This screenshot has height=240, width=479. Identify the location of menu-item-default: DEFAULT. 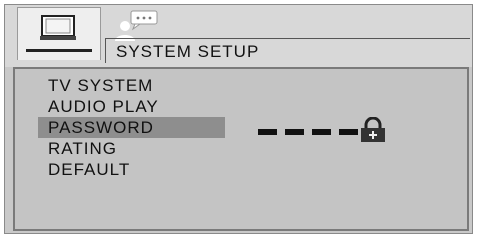
(131, 169).